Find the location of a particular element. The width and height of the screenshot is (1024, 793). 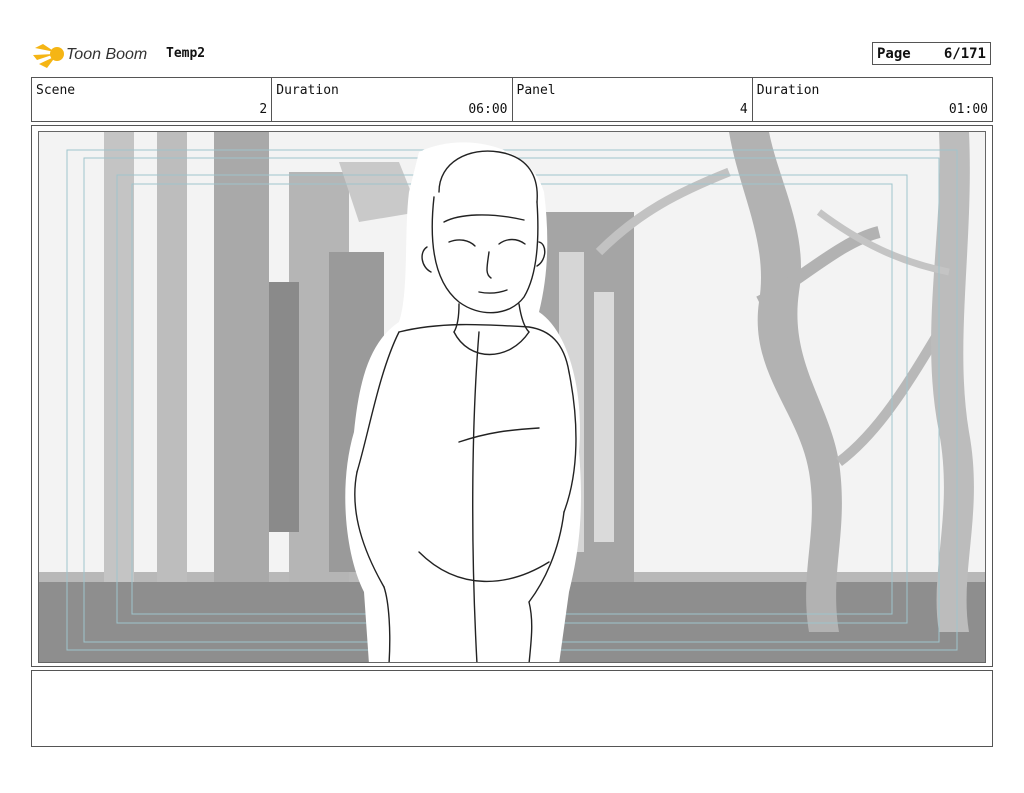

panel-label: Panel is located at coordinates (536, 90).